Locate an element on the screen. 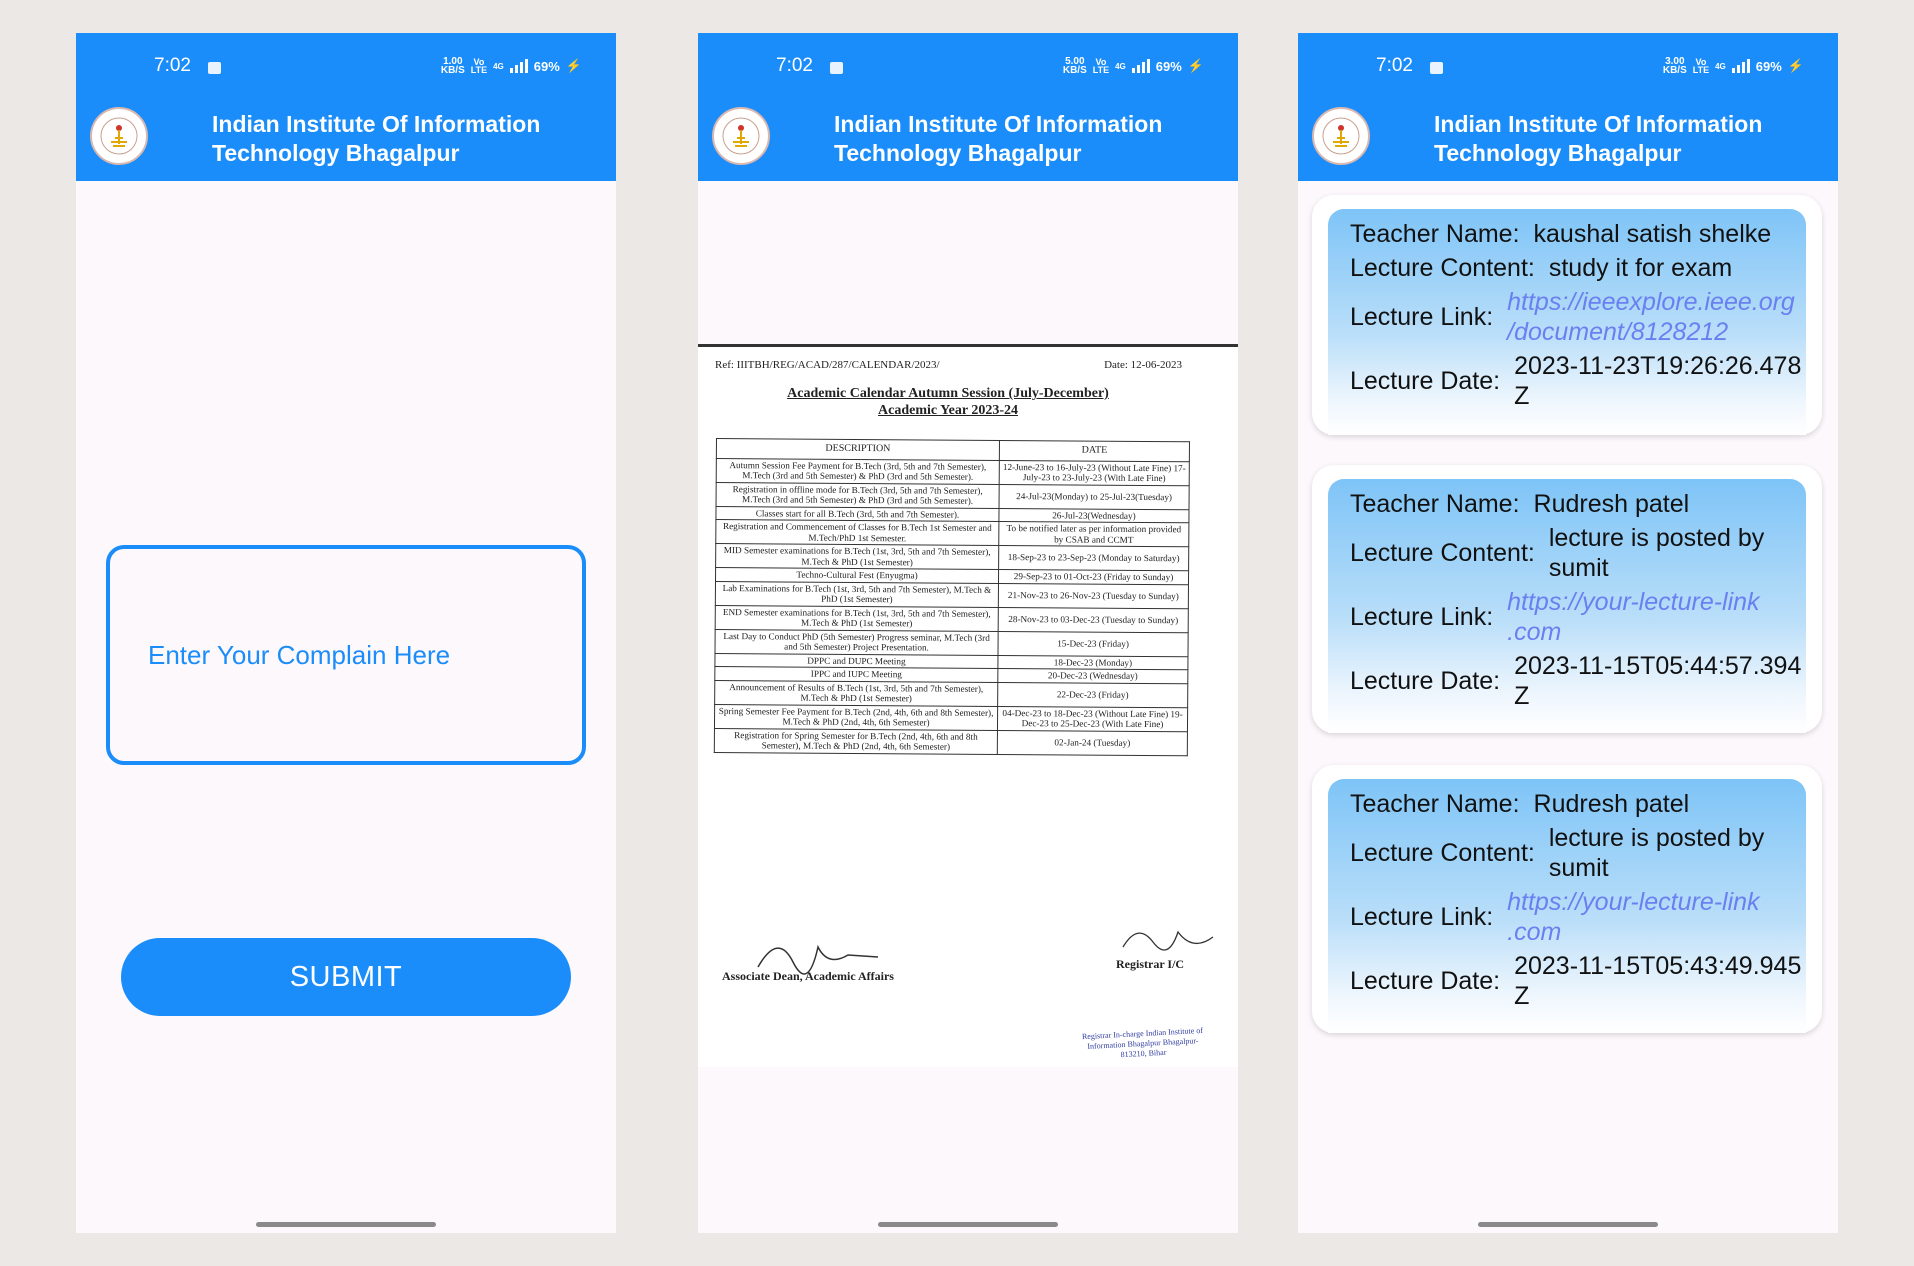  status-bar: 7:02 5.00 KB/S Vo LTE 4G 69% ⚡ is located at coordinates (968, 65).